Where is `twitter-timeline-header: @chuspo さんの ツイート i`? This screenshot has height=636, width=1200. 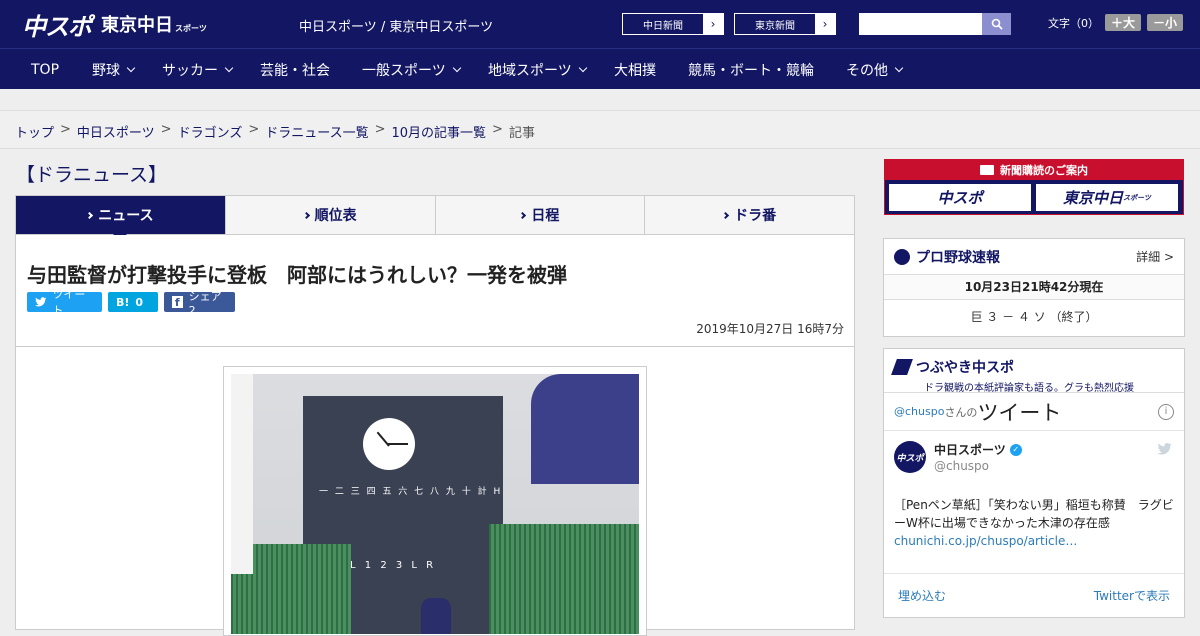
twitter-timeline-header: @chuspo さんの ツイート i is located at coordinates (1034, 412).